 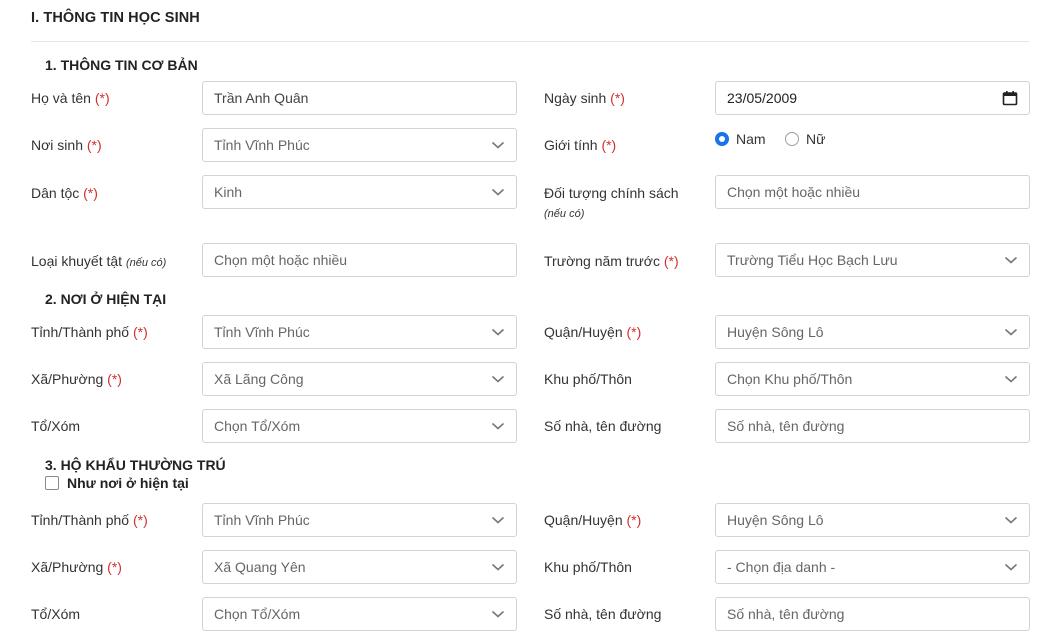 I want to click on disability-label: Loại khuyết tật (nếu có), so click(x=99, y=261).